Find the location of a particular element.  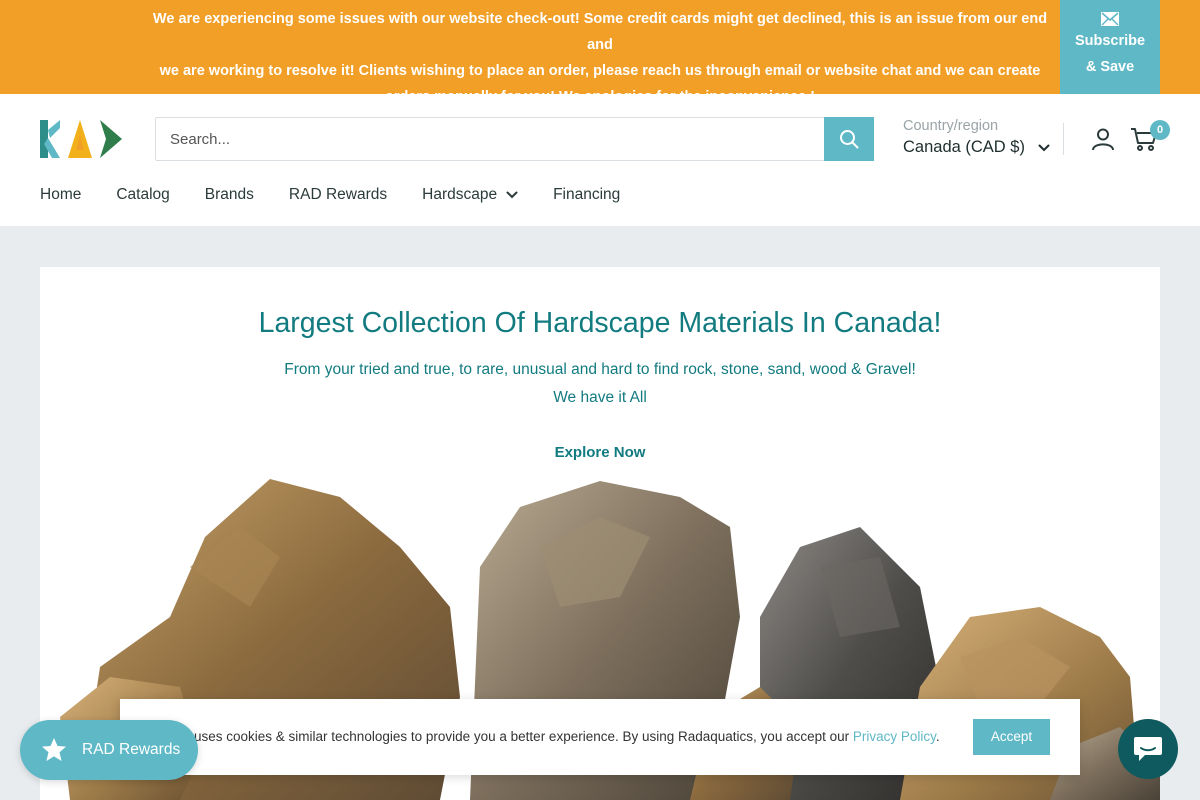

cookie-period: . is located at coordinates (937, 736).